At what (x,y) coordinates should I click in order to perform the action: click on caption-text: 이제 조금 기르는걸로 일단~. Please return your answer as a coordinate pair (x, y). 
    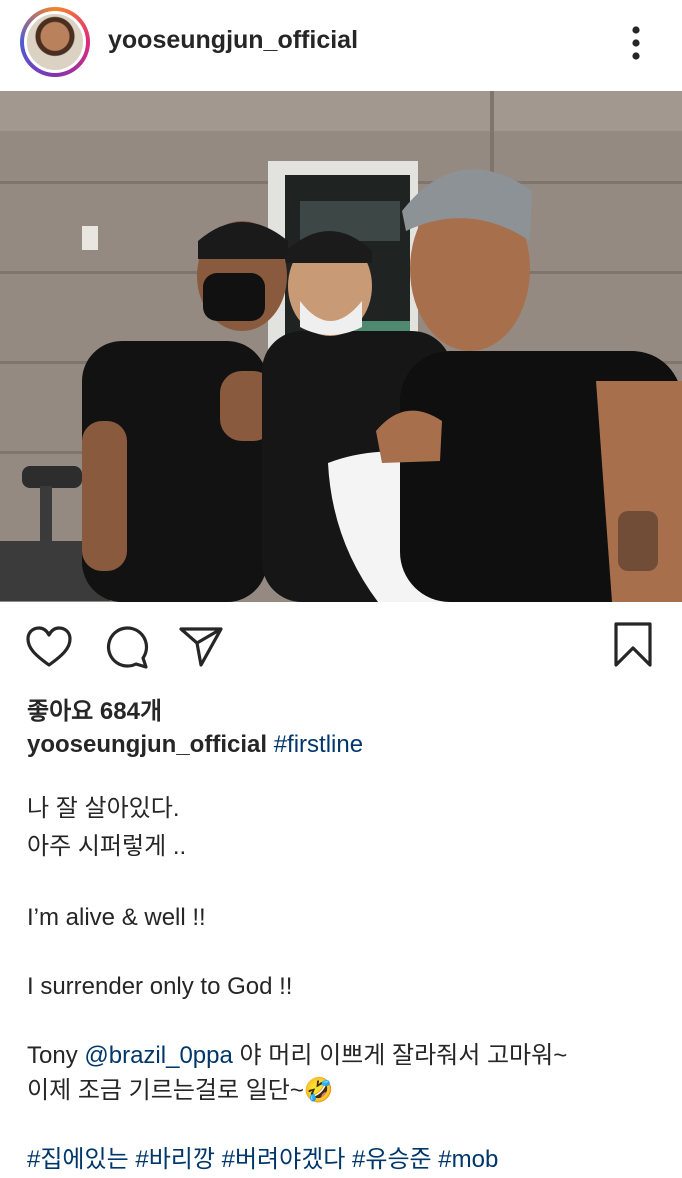
    Looking at the image, I should click on (165, 1090).